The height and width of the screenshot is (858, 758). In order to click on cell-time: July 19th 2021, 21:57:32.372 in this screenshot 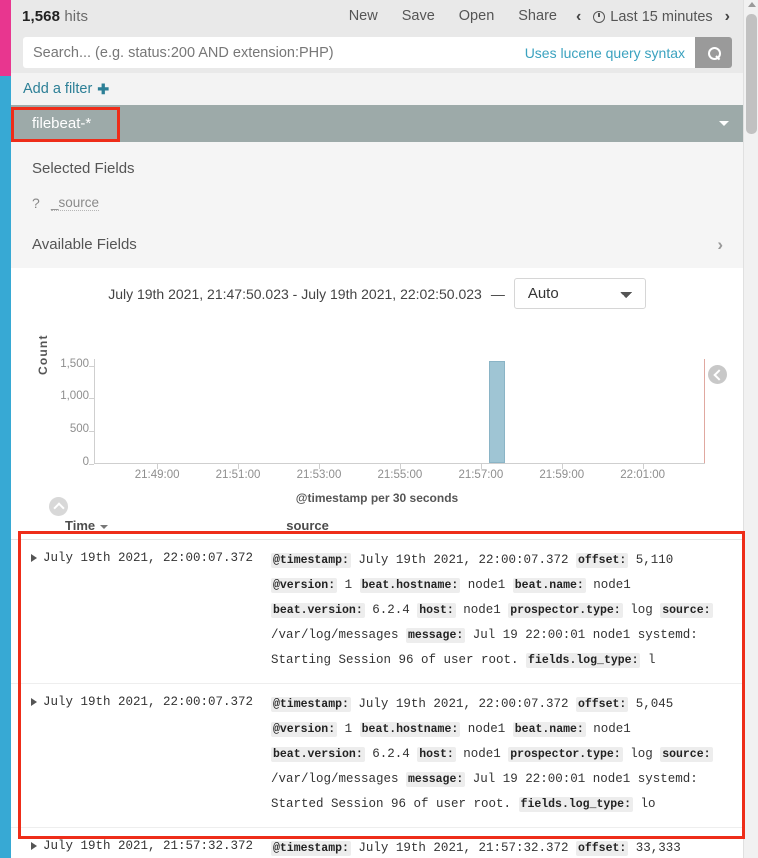, I will do `click(148, 846)`.